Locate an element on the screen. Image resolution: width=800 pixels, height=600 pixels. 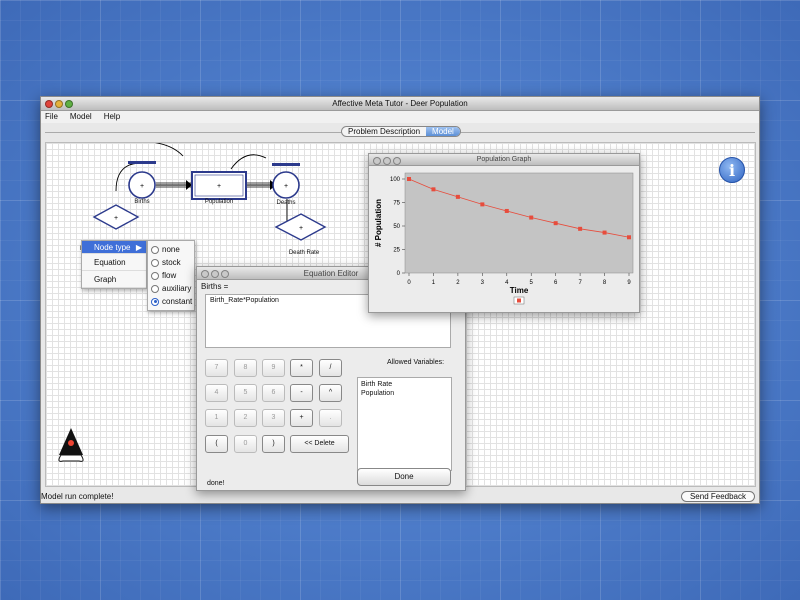
radio-stock: stock is located at coordinates (171, 262).